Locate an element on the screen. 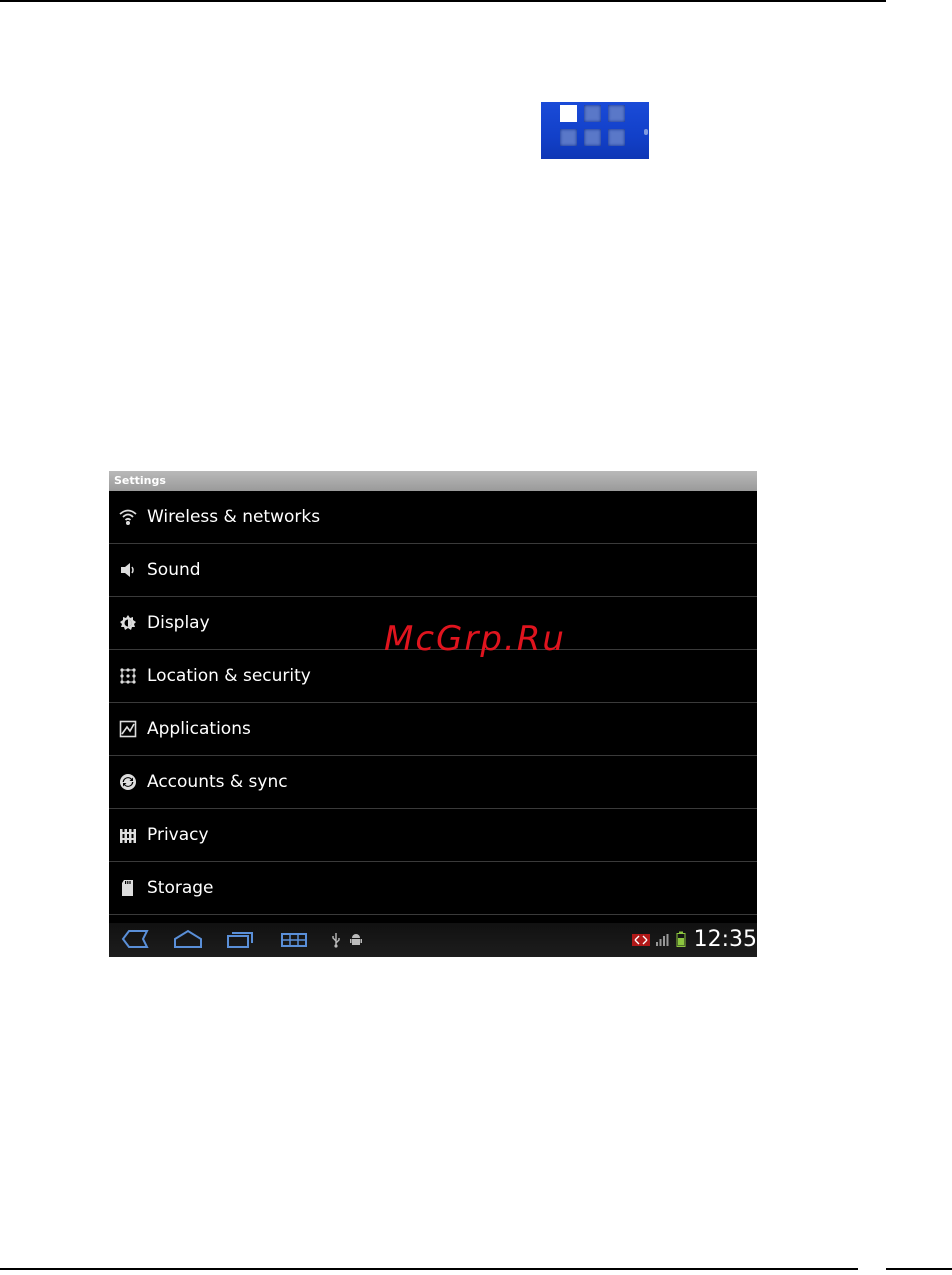 Image resolution: width=952 pixels, height=1275 pixels. settings-item-accounts-sync: Accounts & sync is located at coordinates (433, 782).